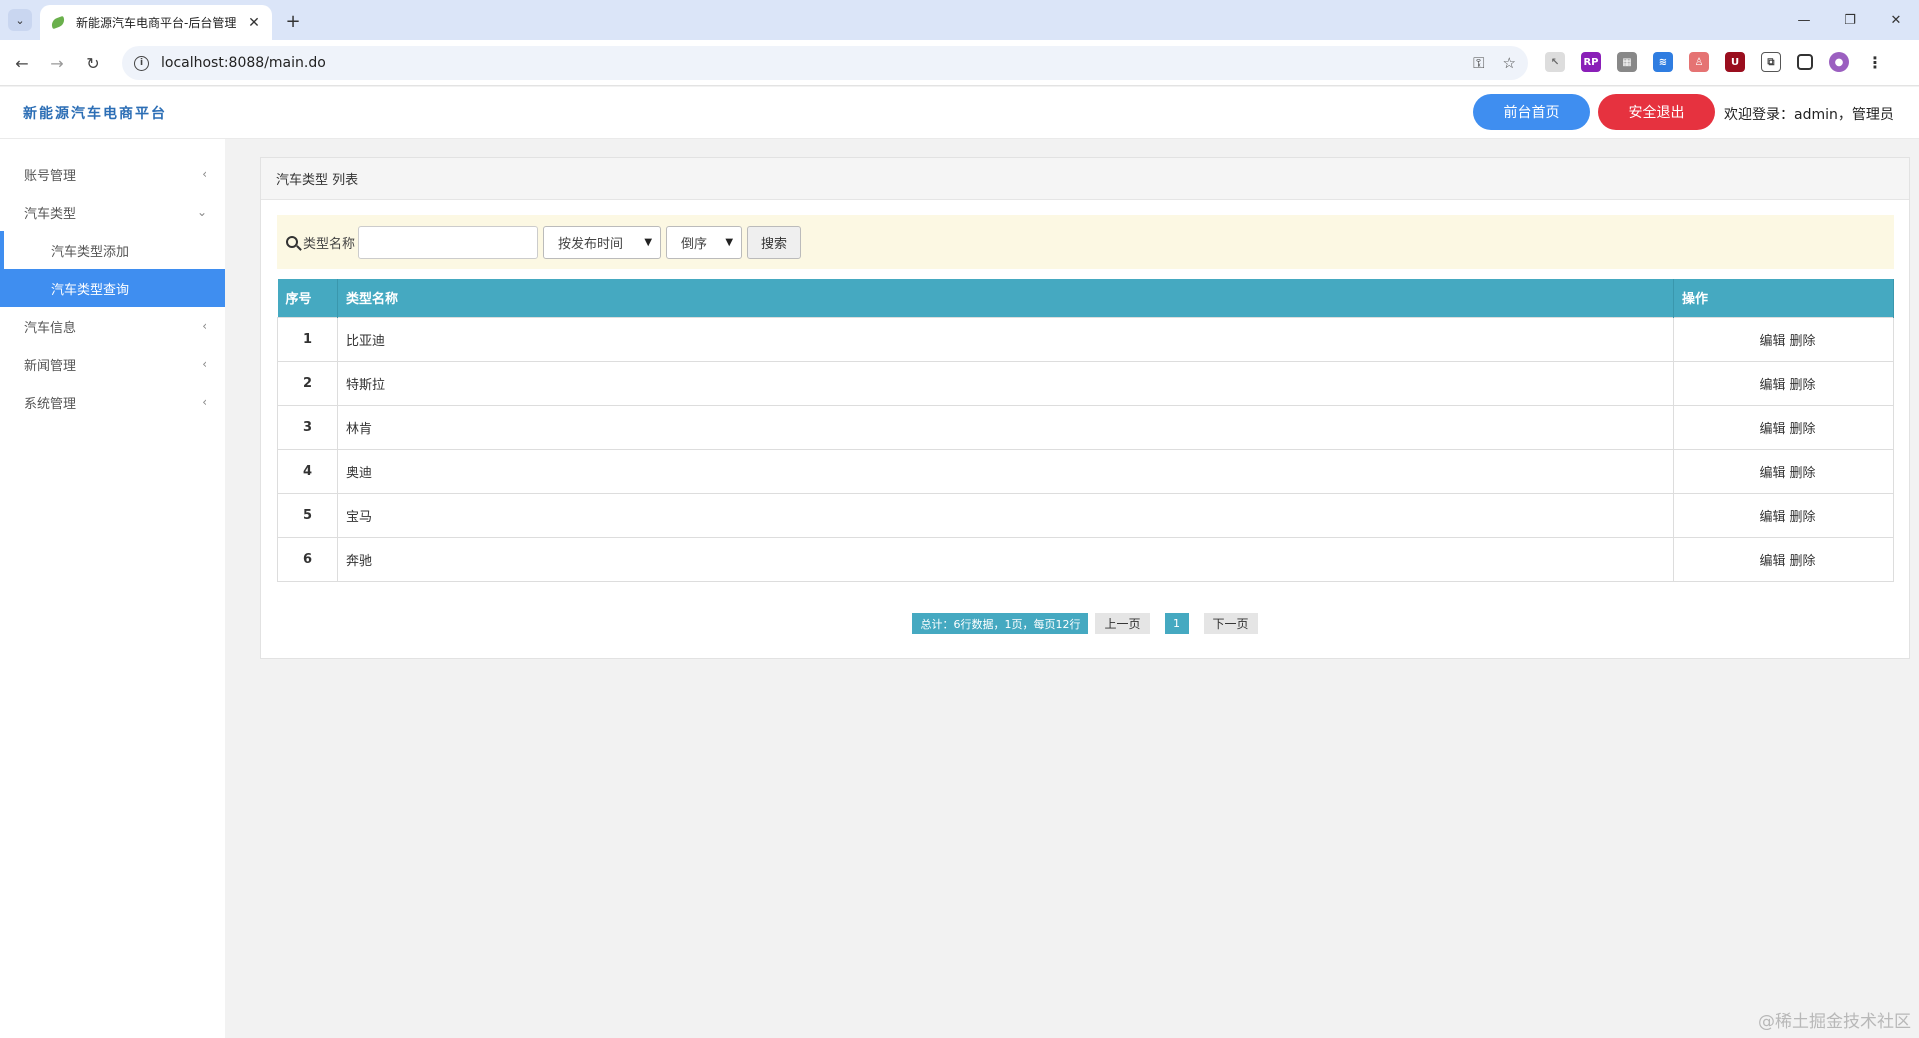  I want to click on extension-cursor-icon: ↖, so click(1555, 62).